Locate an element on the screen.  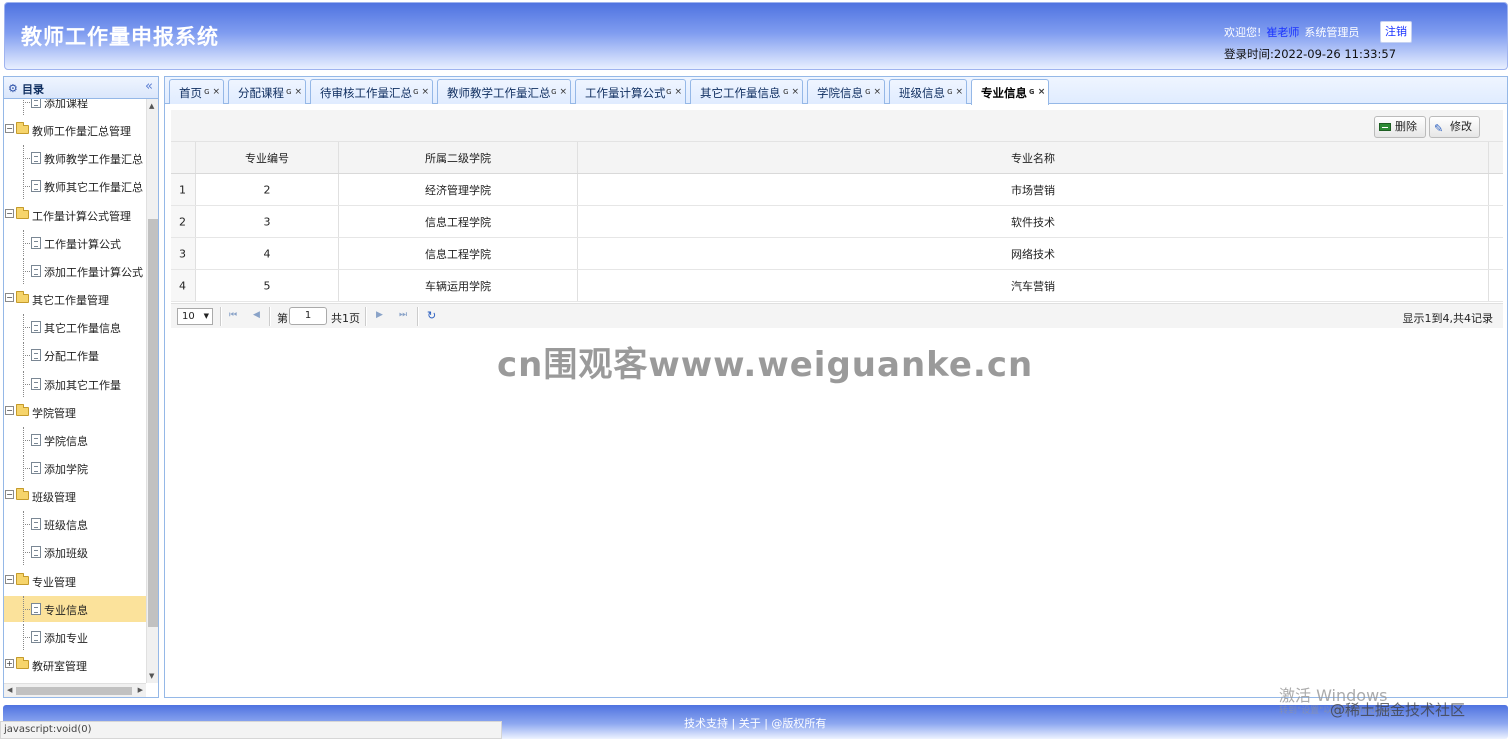
sidebar-vertical-scrollbar: ▲ ▼ is located at coordinates (152, 391).